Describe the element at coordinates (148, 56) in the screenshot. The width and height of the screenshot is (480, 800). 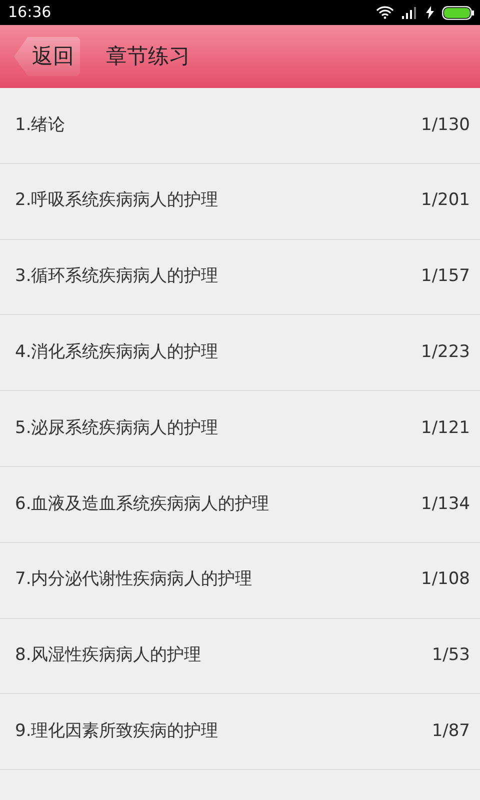
I see `page-title: 章节练习` at that location.